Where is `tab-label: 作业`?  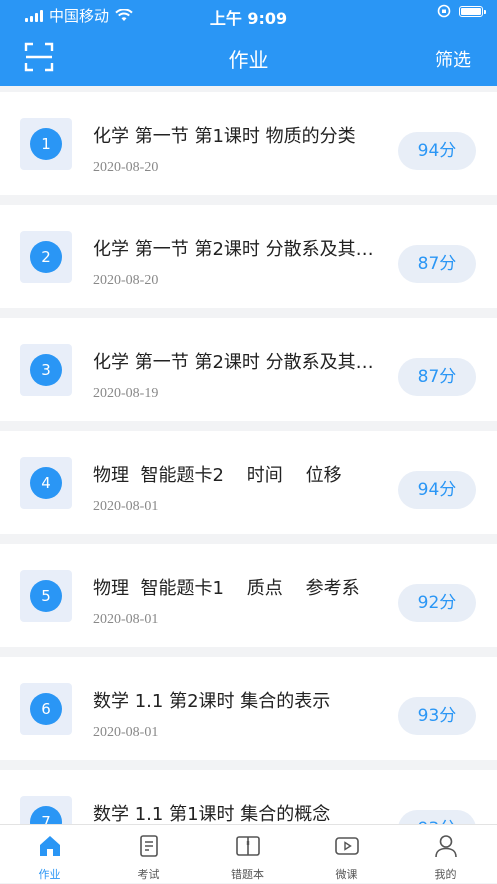 tab-label: 作业 is located at coordinates (49, 874).